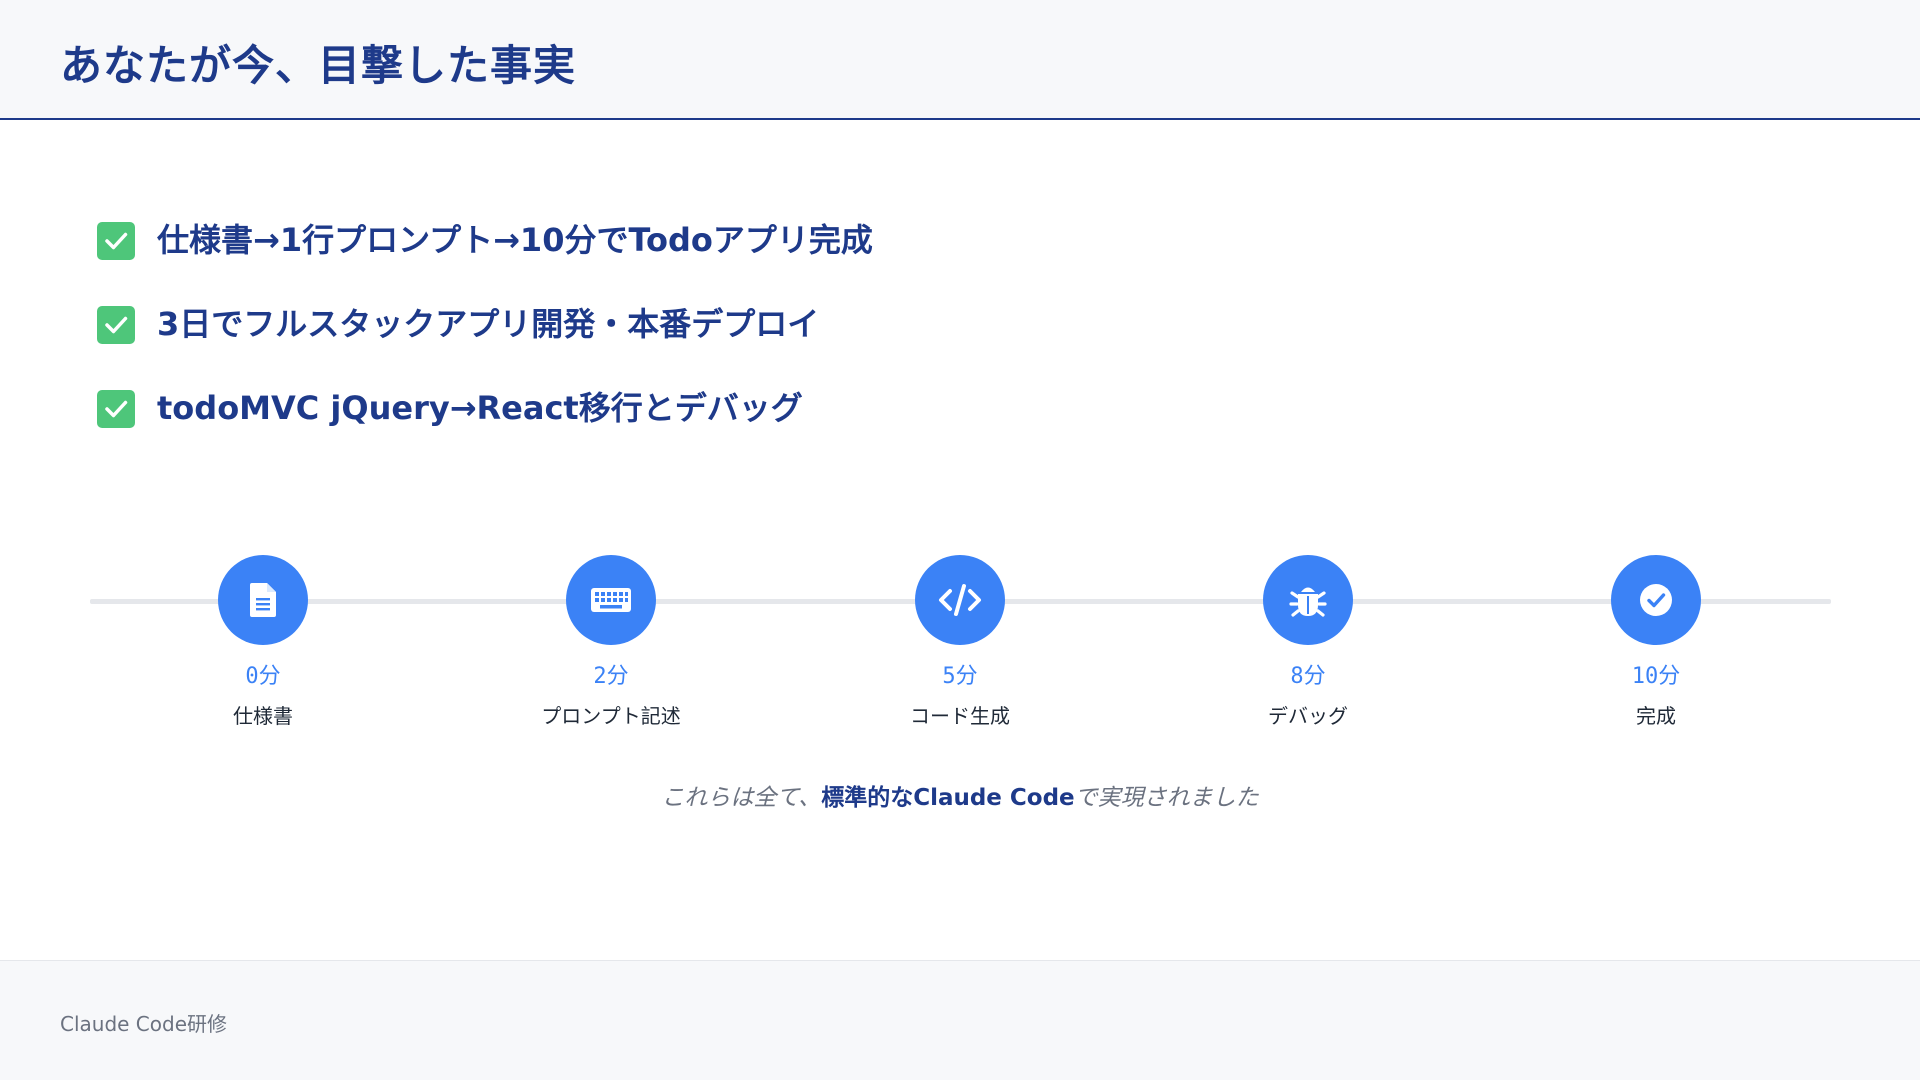  What do you see at coordinates (263, 716) in the screenshot?
I see `step-label: 仕様書` at bounding box center [263, 716].